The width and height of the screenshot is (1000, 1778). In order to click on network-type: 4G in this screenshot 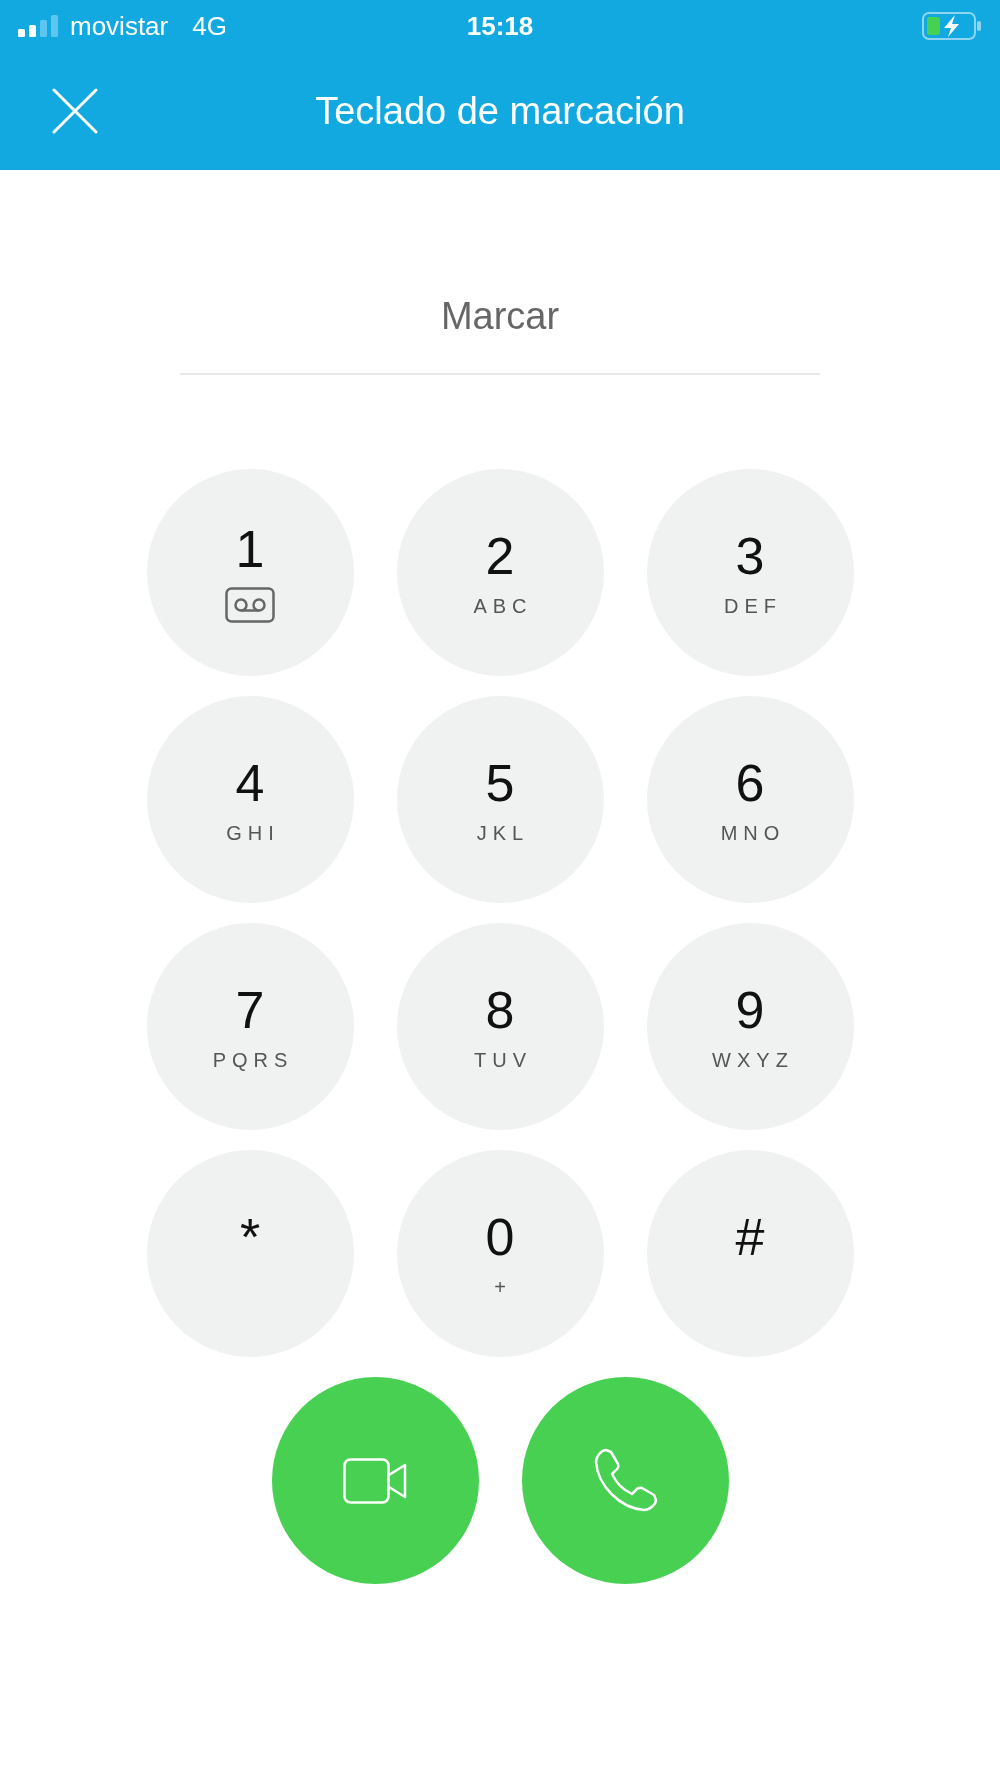, I will do `click(209, 26)`.